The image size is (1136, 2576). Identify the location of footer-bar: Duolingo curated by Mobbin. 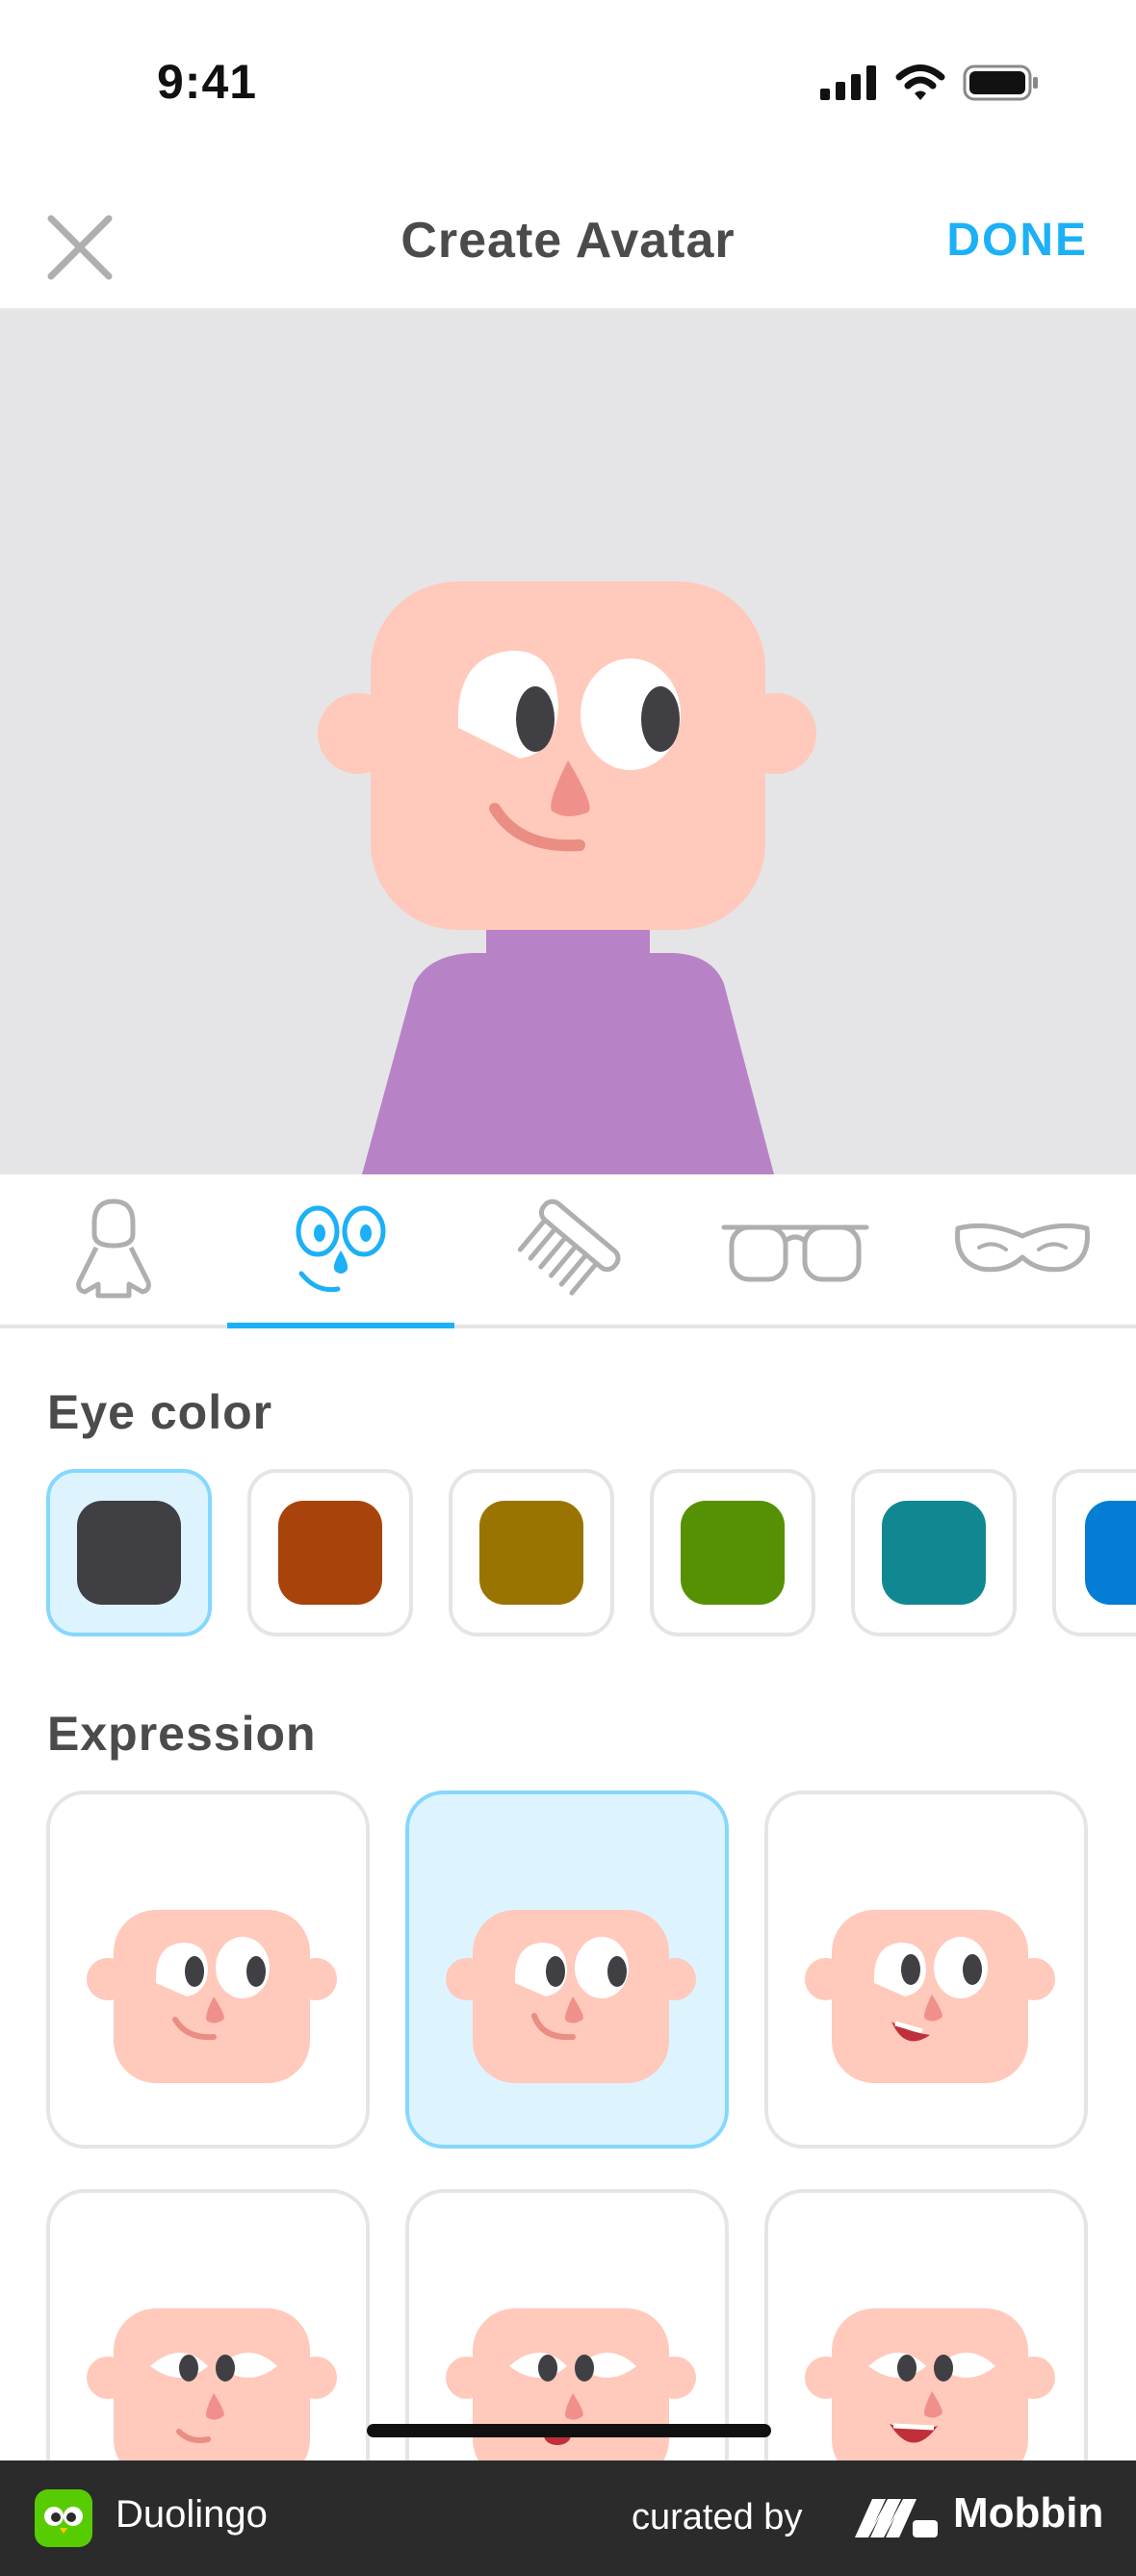
(568, 2518).